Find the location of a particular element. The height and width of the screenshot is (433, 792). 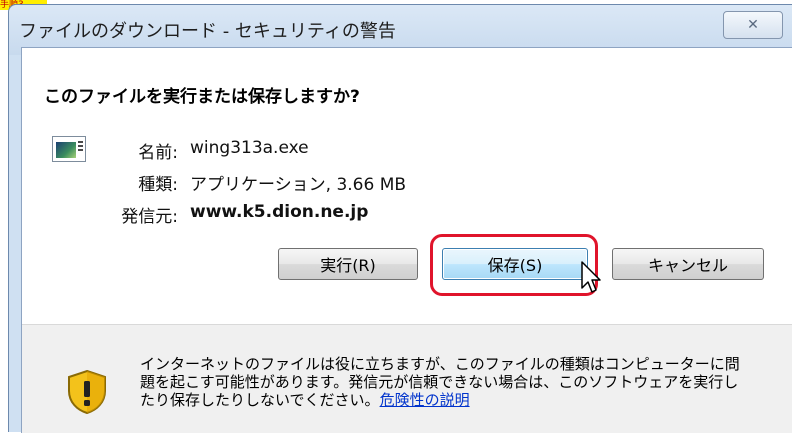

file-source-label: 発信元: is located at coordinates (149, 217).